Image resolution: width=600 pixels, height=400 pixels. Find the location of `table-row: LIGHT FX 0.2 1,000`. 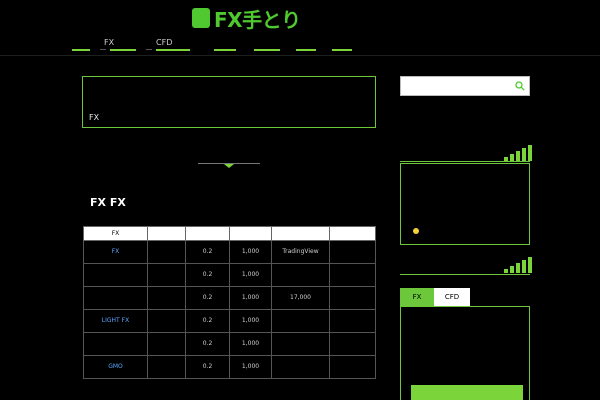

table-row: LIGHT FX 0.2 1,000 is located at coordinates (229, 321).